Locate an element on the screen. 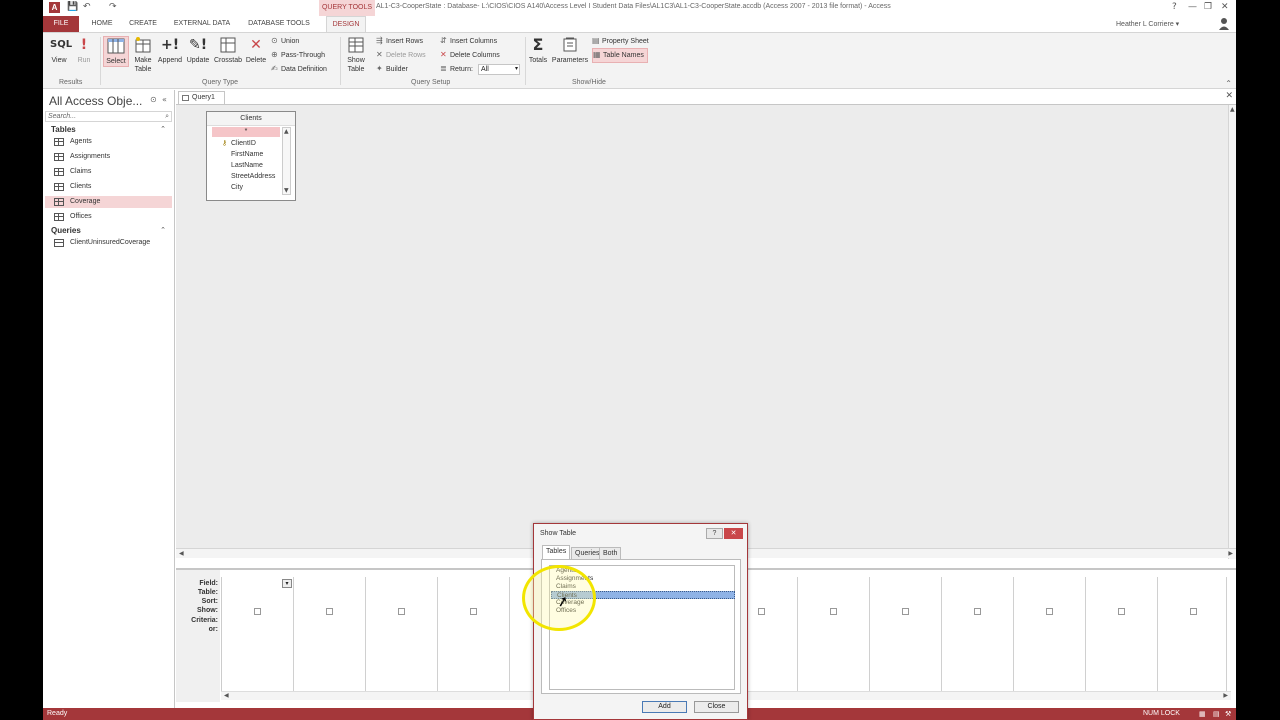 This screenshot has width=1280, height=720. view-button: SQL View is located at coordinates (59, 50).